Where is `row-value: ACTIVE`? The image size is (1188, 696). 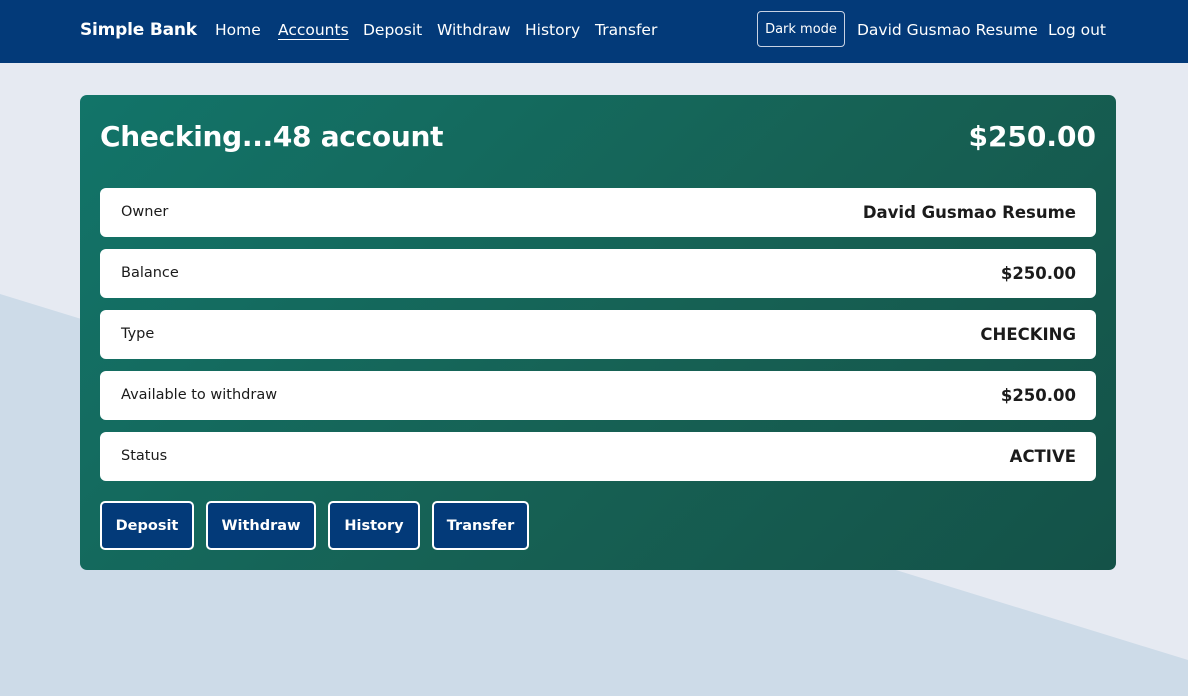 row-value: ACTIVE is located at coordinates (1042, 456).